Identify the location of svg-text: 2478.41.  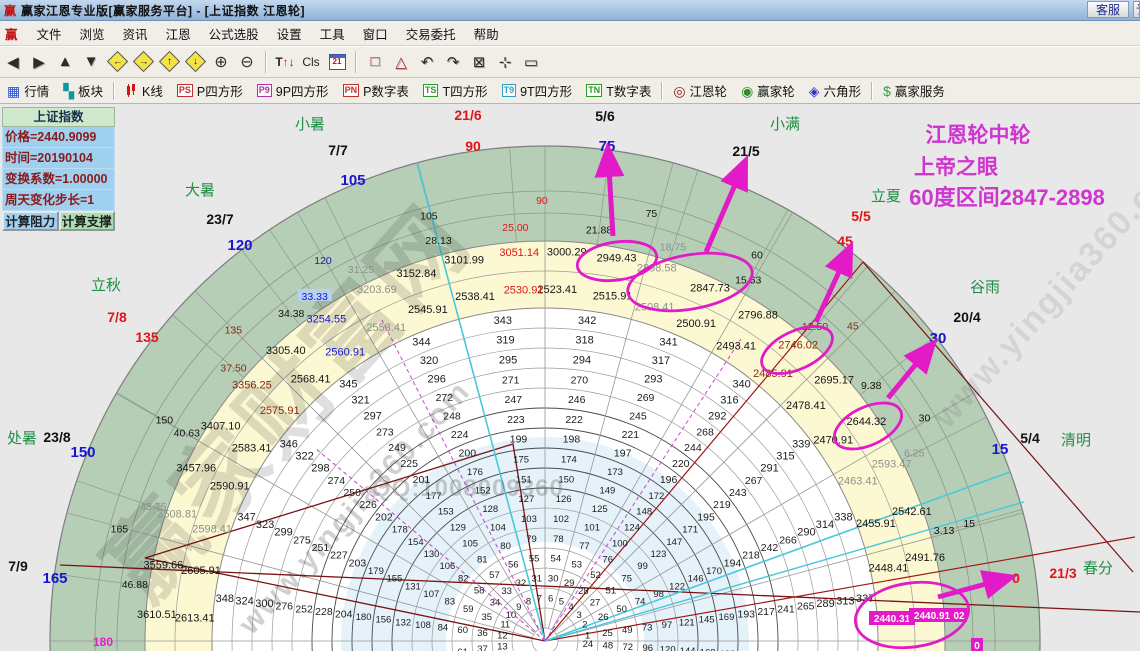
(806, 406).